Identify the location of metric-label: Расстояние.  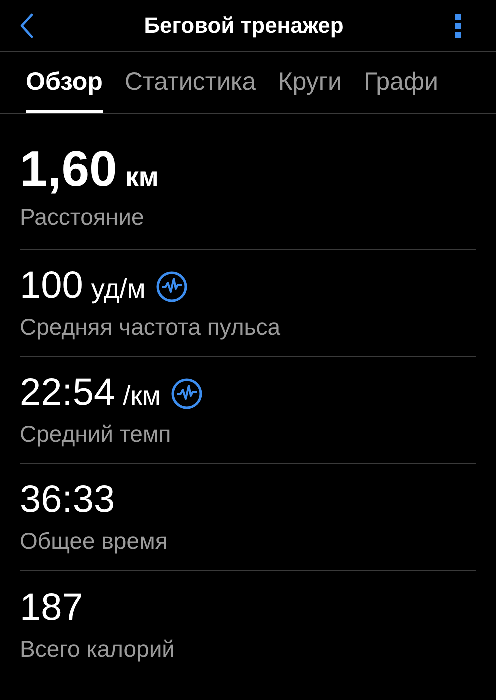
(83, 217).